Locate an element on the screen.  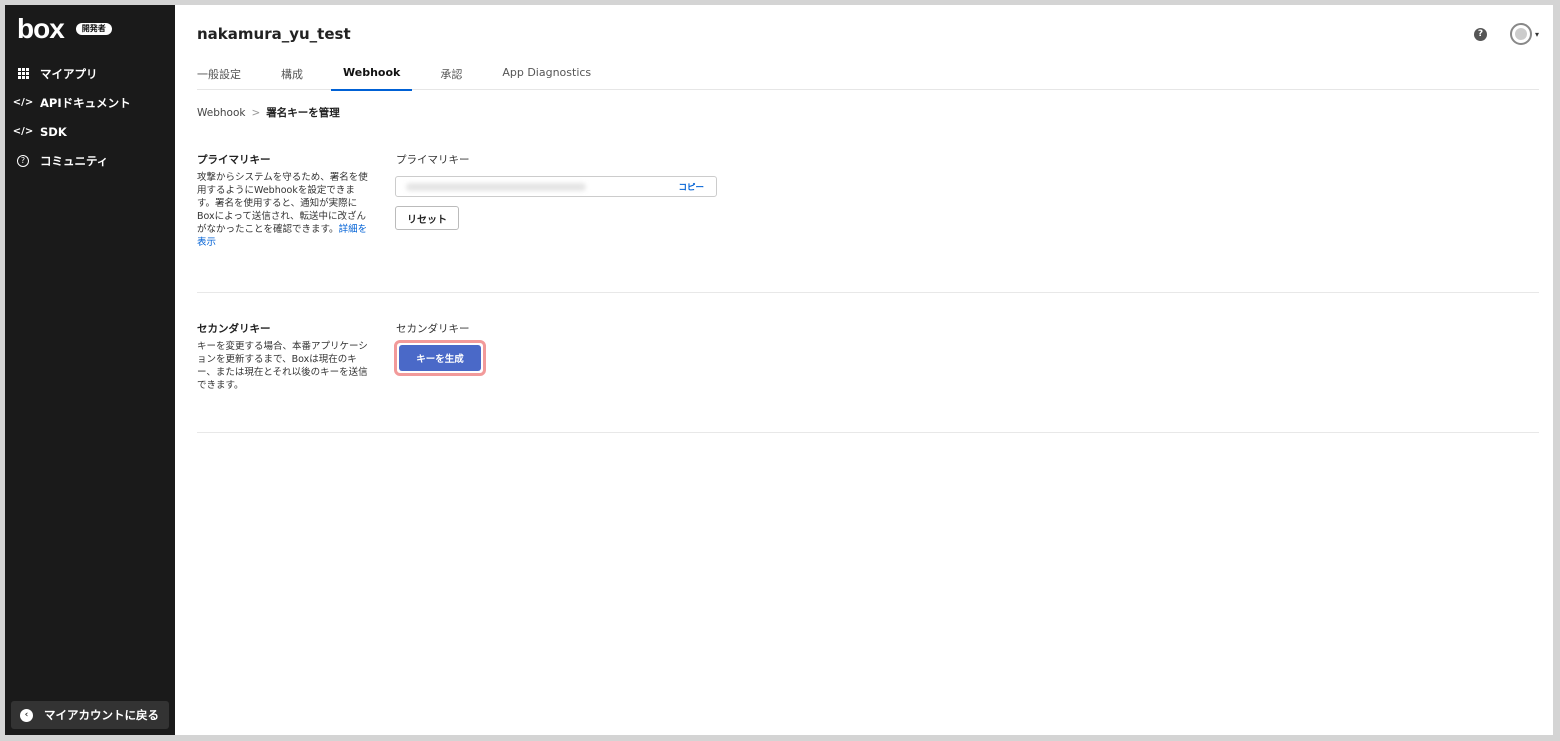
logo-row: box 開発者 is located at coordinates (90, 29).